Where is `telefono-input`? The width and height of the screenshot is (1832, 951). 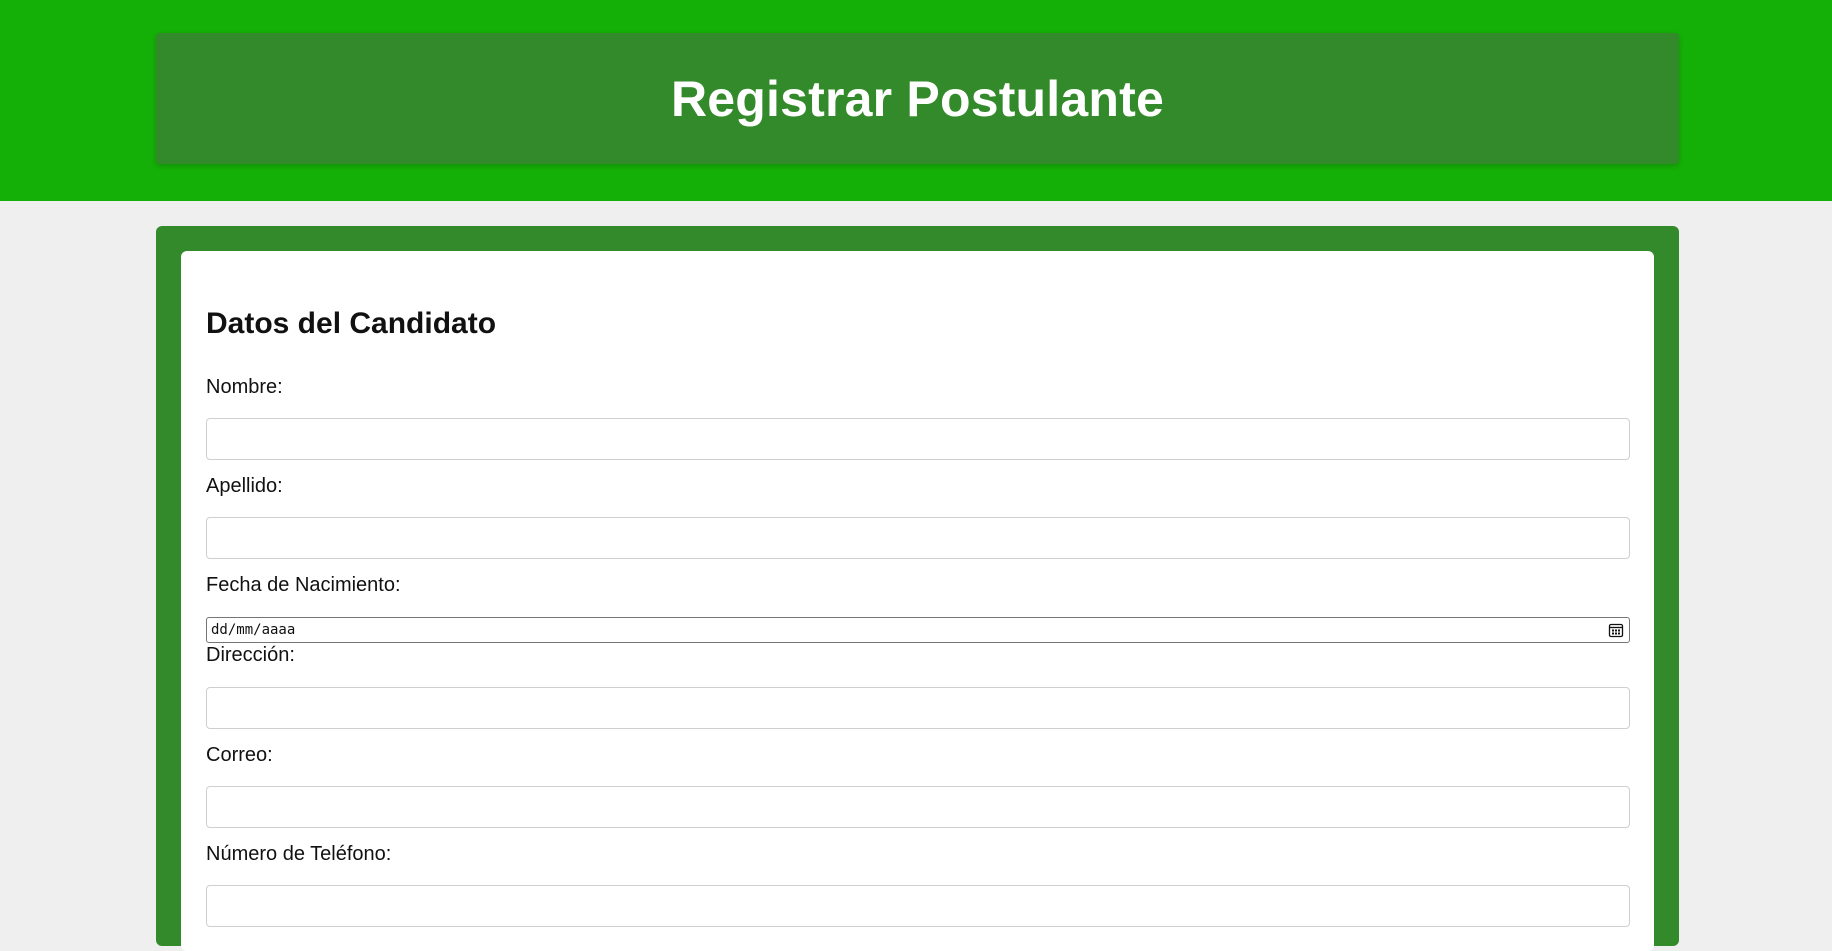
telefono-input is located at coordinates (918, 906).